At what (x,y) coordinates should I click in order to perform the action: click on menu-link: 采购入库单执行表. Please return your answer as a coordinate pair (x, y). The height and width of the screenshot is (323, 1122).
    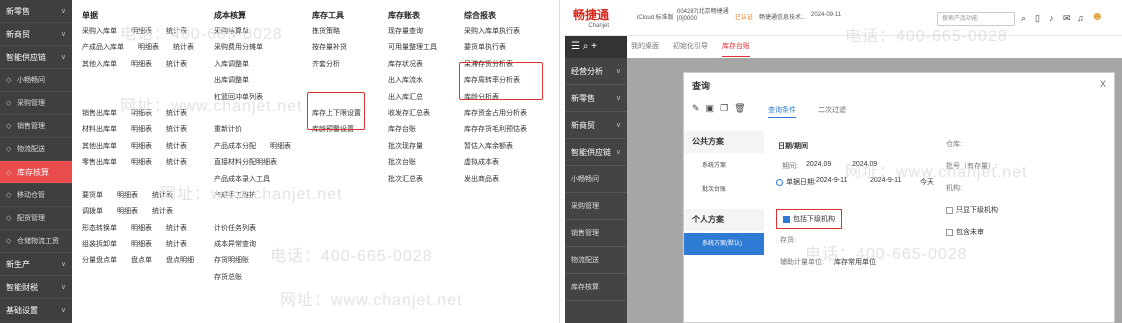
    Looking at the image, I should click on (492, 31).